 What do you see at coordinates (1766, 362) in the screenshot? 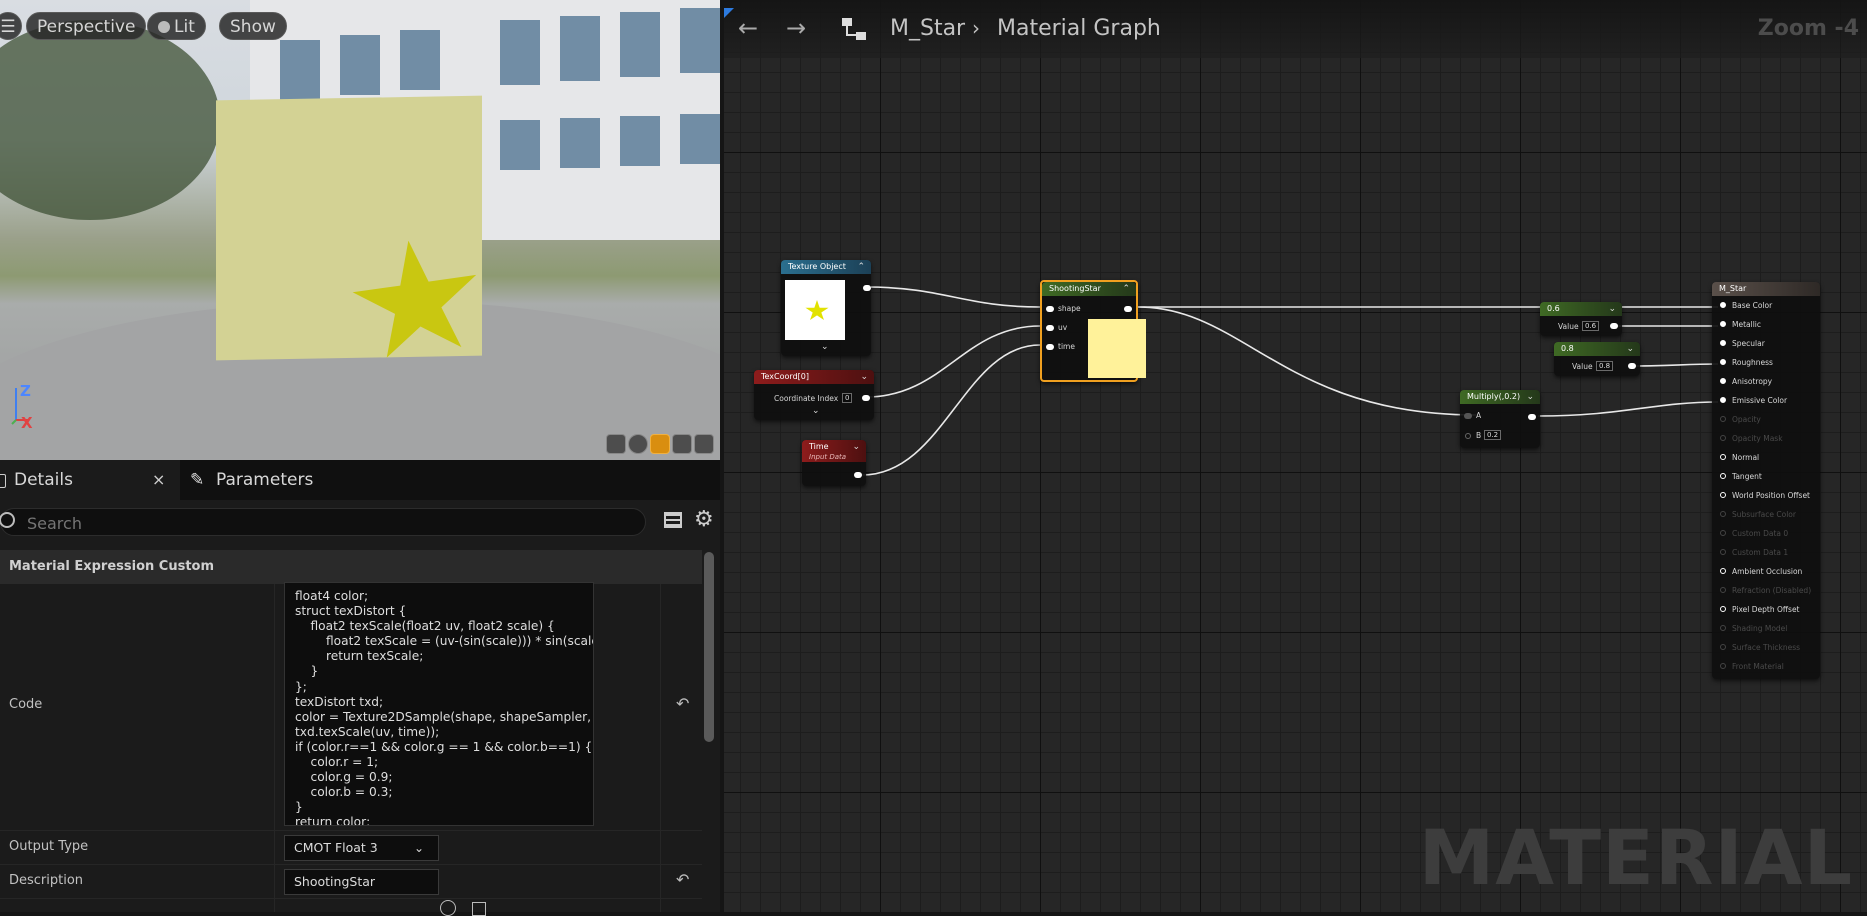
I see `result-pin-row: Roughness` at bounding box center [1766, 362].